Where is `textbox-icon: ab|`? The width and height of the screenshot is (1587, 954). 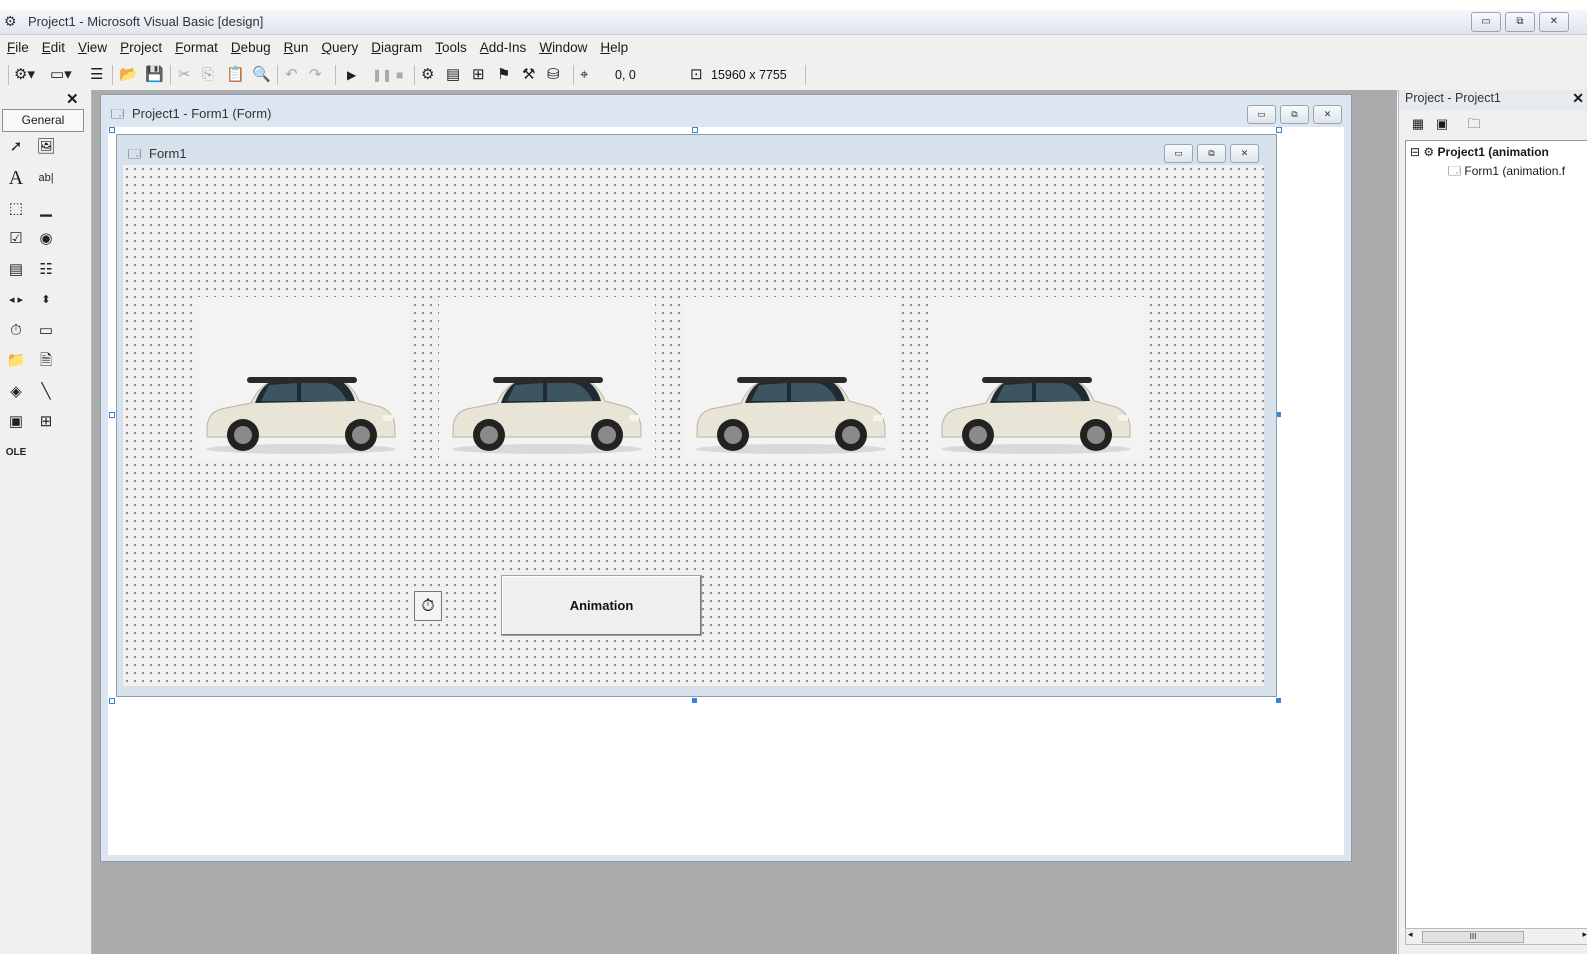 textbox-icon: ab| is located at coordinates (46, 178).